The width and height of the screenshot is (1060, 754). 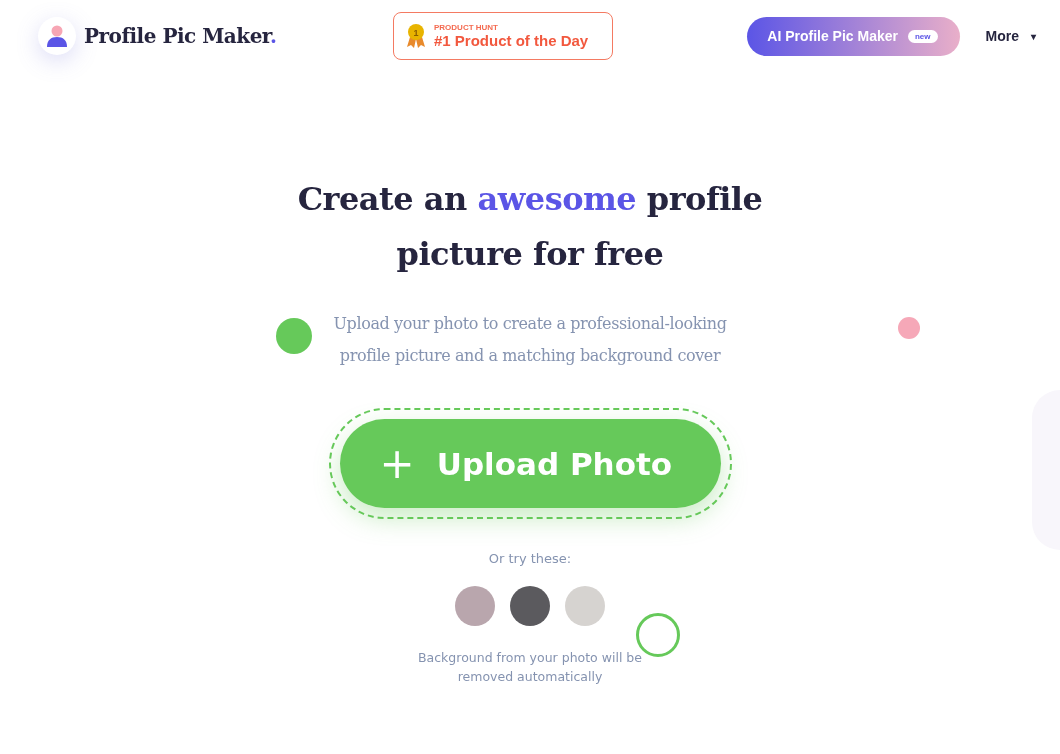 What do you see at coordinates (180, 36) in the screenshot?
I see `logo-text: Profile Pic Maker.` at bounding box center [180, 36].